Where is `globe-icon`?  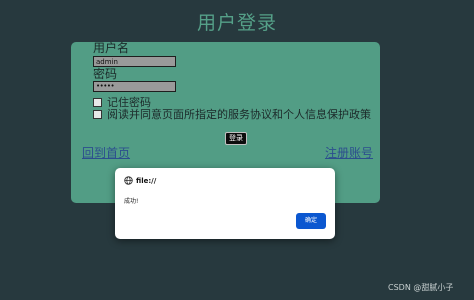
globe-icon is located at coordinates (128, 180).